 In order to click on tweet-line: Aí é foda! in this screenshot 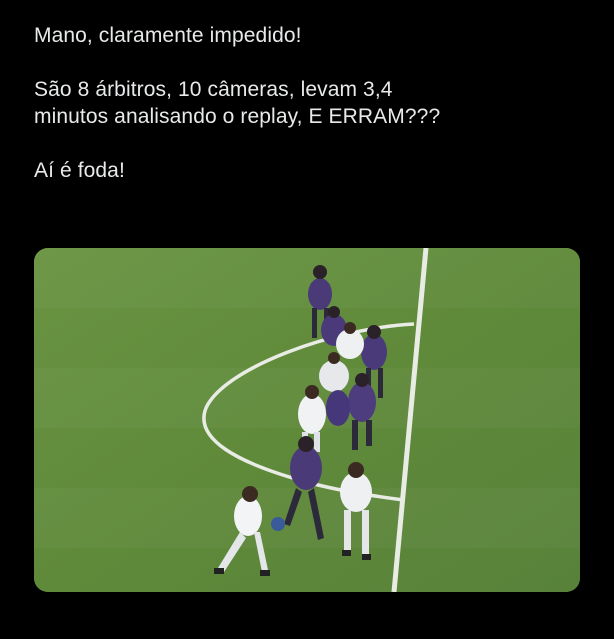, I will do `click(79, 170)`.